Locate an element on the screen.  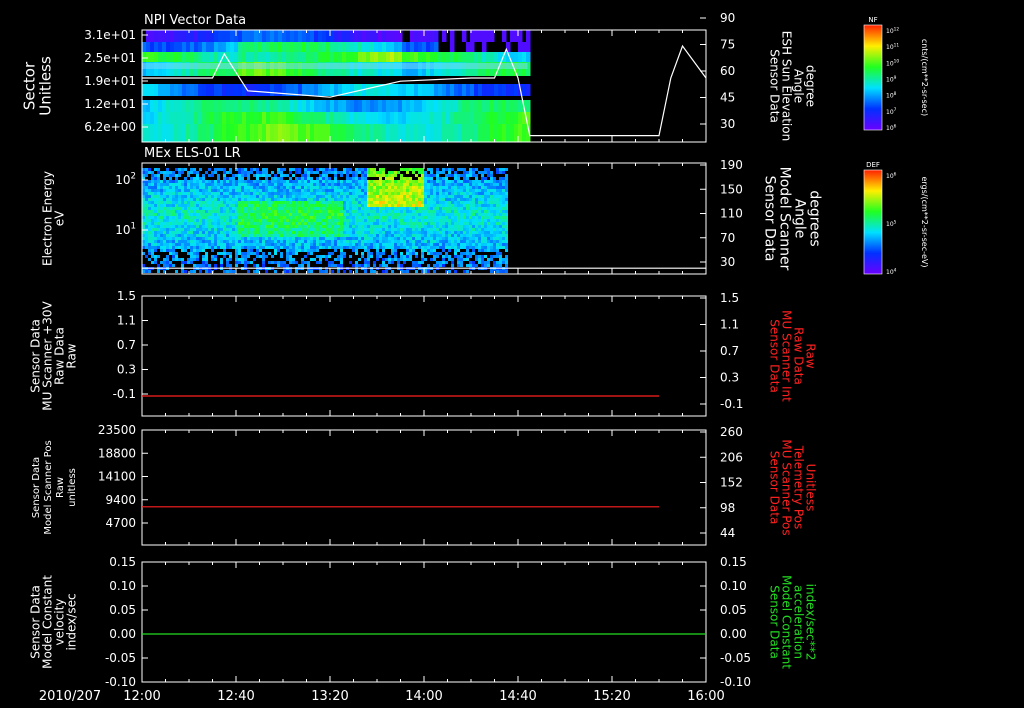
colorbar-tick-label: 106 is located at coordinates (891, 175).